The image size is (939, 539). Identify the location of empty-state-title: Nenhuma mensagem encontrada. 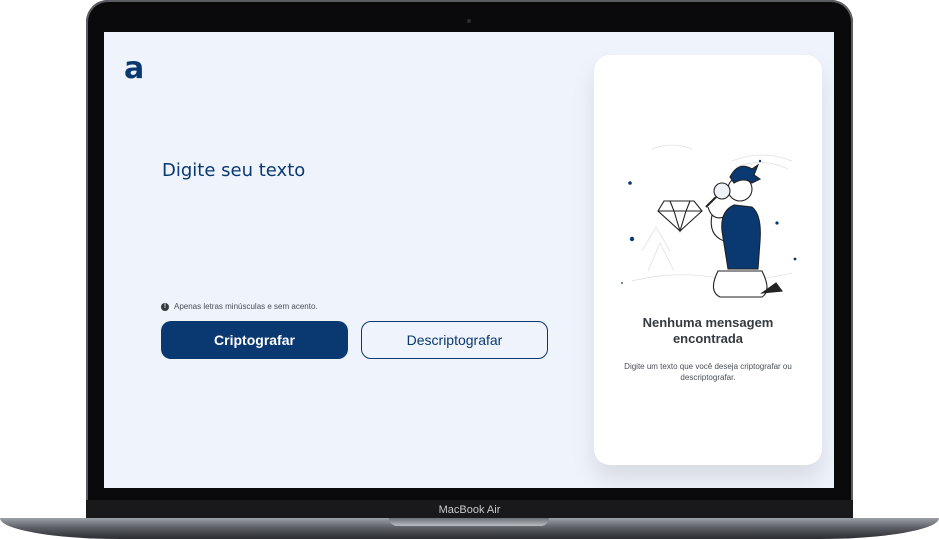
(708, 330).